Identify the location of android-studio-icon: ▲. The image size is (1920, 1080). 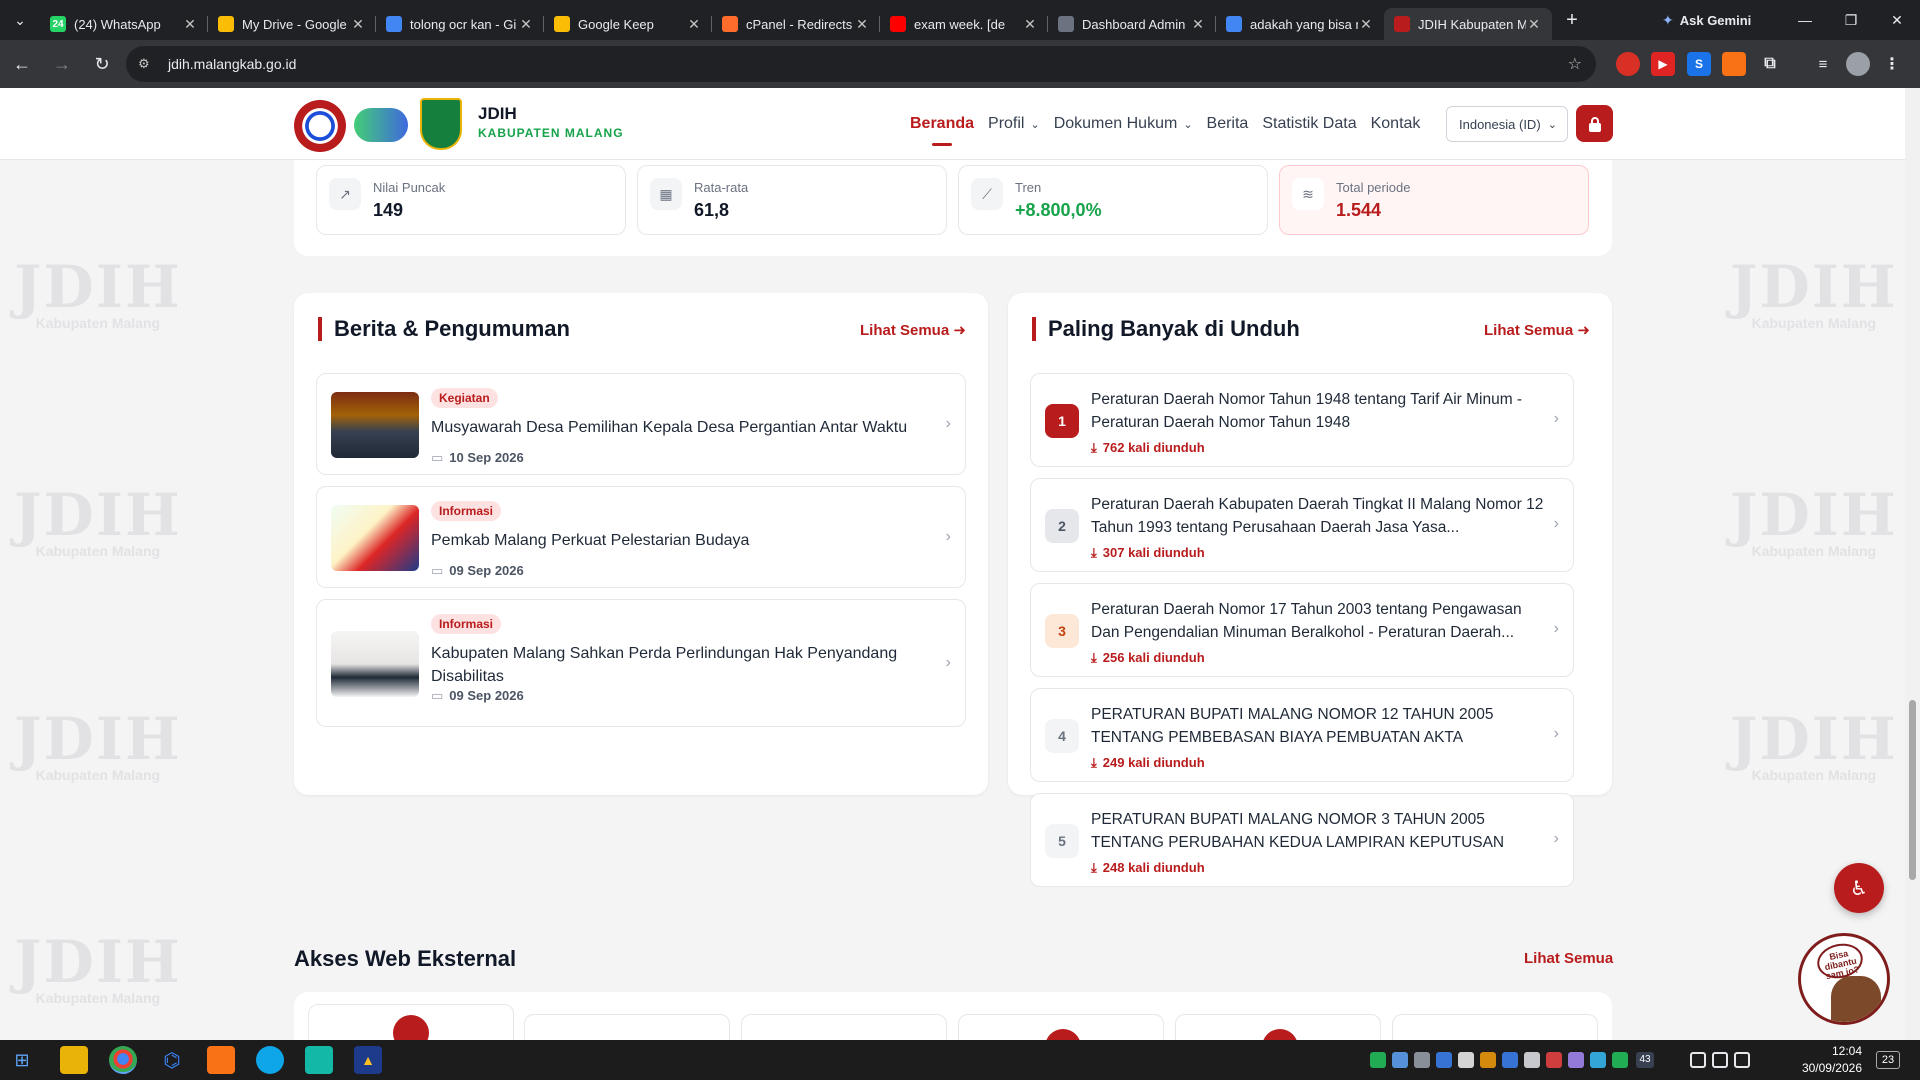
(368, 1060).